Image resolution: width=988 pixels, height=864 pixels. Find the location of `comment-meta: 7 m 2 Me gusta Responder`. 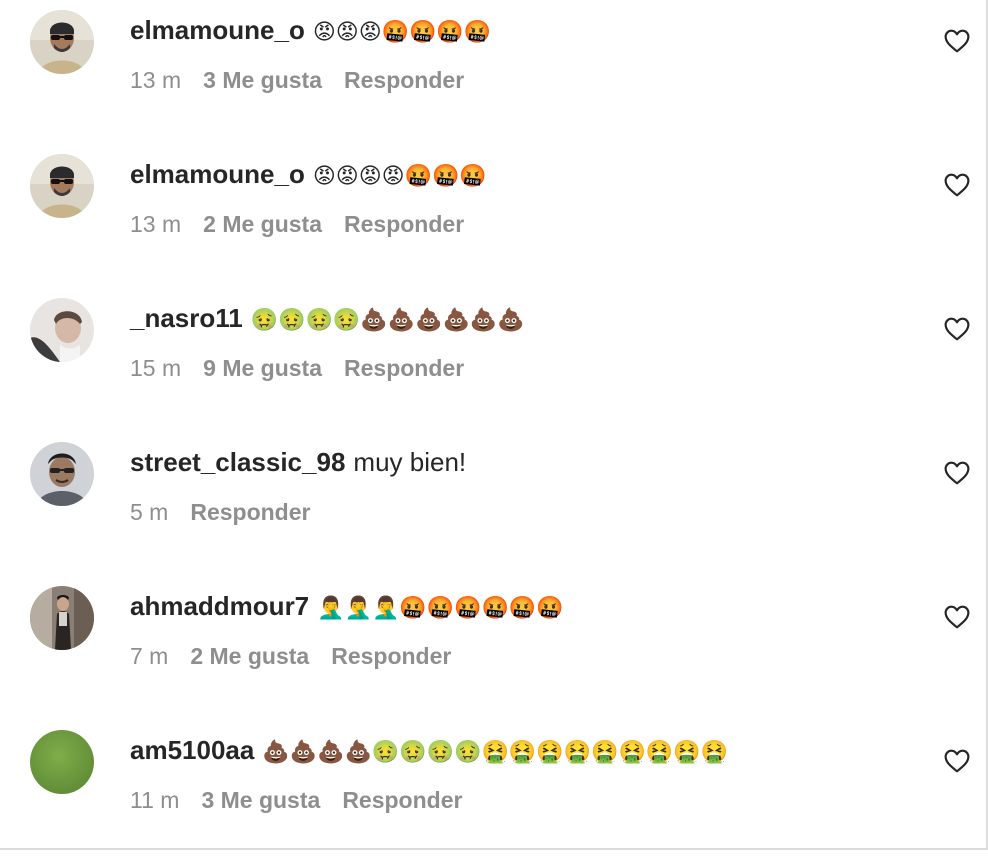

comment-meta: 7 m 2 Me gusta Responder is located at coordinates (290, 656).